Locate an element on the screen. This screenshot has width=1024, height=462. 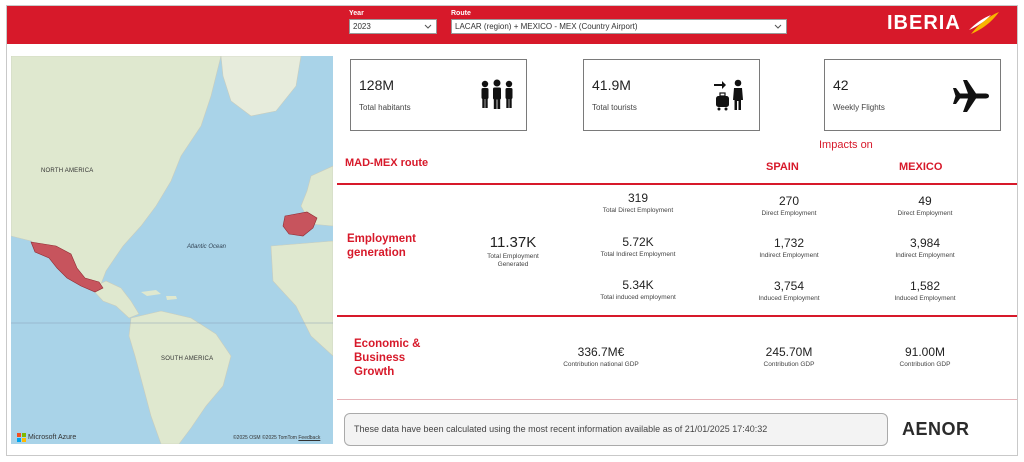
spain-indirect-employment: 1,732 Indirect Employment is located at coordinates (789, 248).